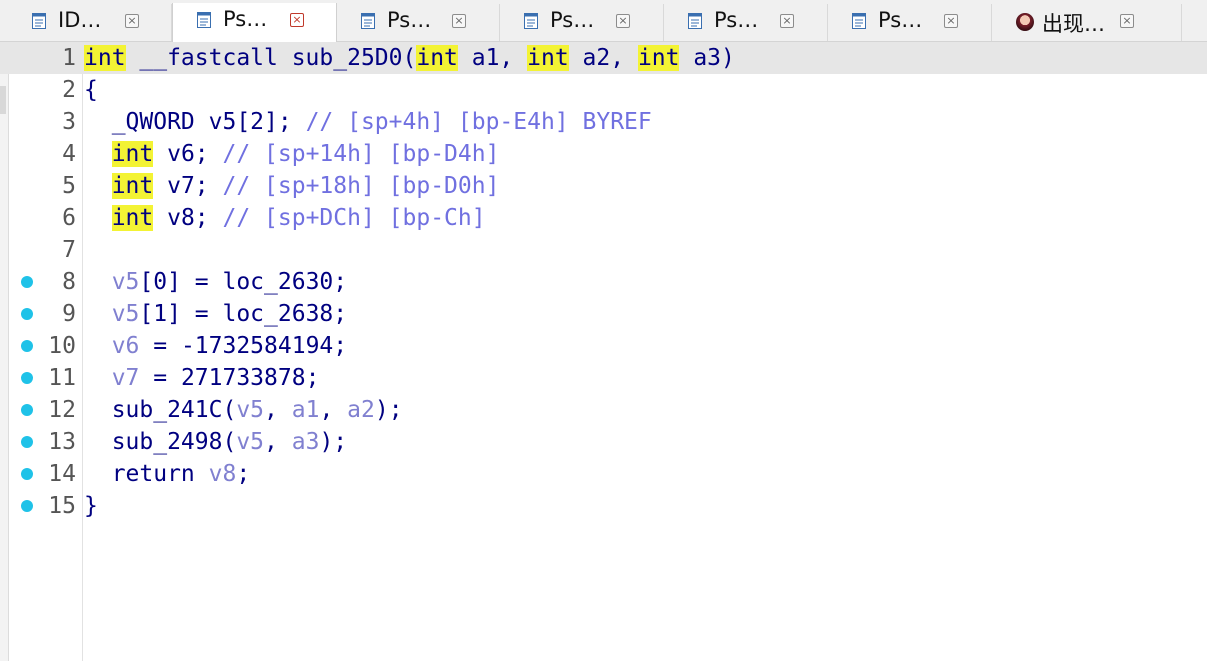 Image resolution: width=1207 pixels, height=661 pixels. What do you see at coordinates (160, 410) in the screenshot?
I see `code-token: sub_241C(` at bounding box center [160, 410].